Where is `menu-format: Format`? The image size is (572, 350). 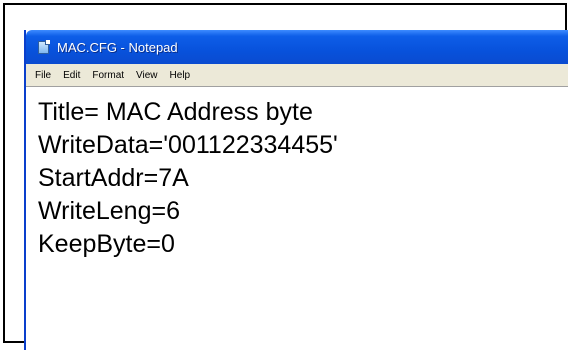
menu-format: Format is located at coordinates (108, 75).